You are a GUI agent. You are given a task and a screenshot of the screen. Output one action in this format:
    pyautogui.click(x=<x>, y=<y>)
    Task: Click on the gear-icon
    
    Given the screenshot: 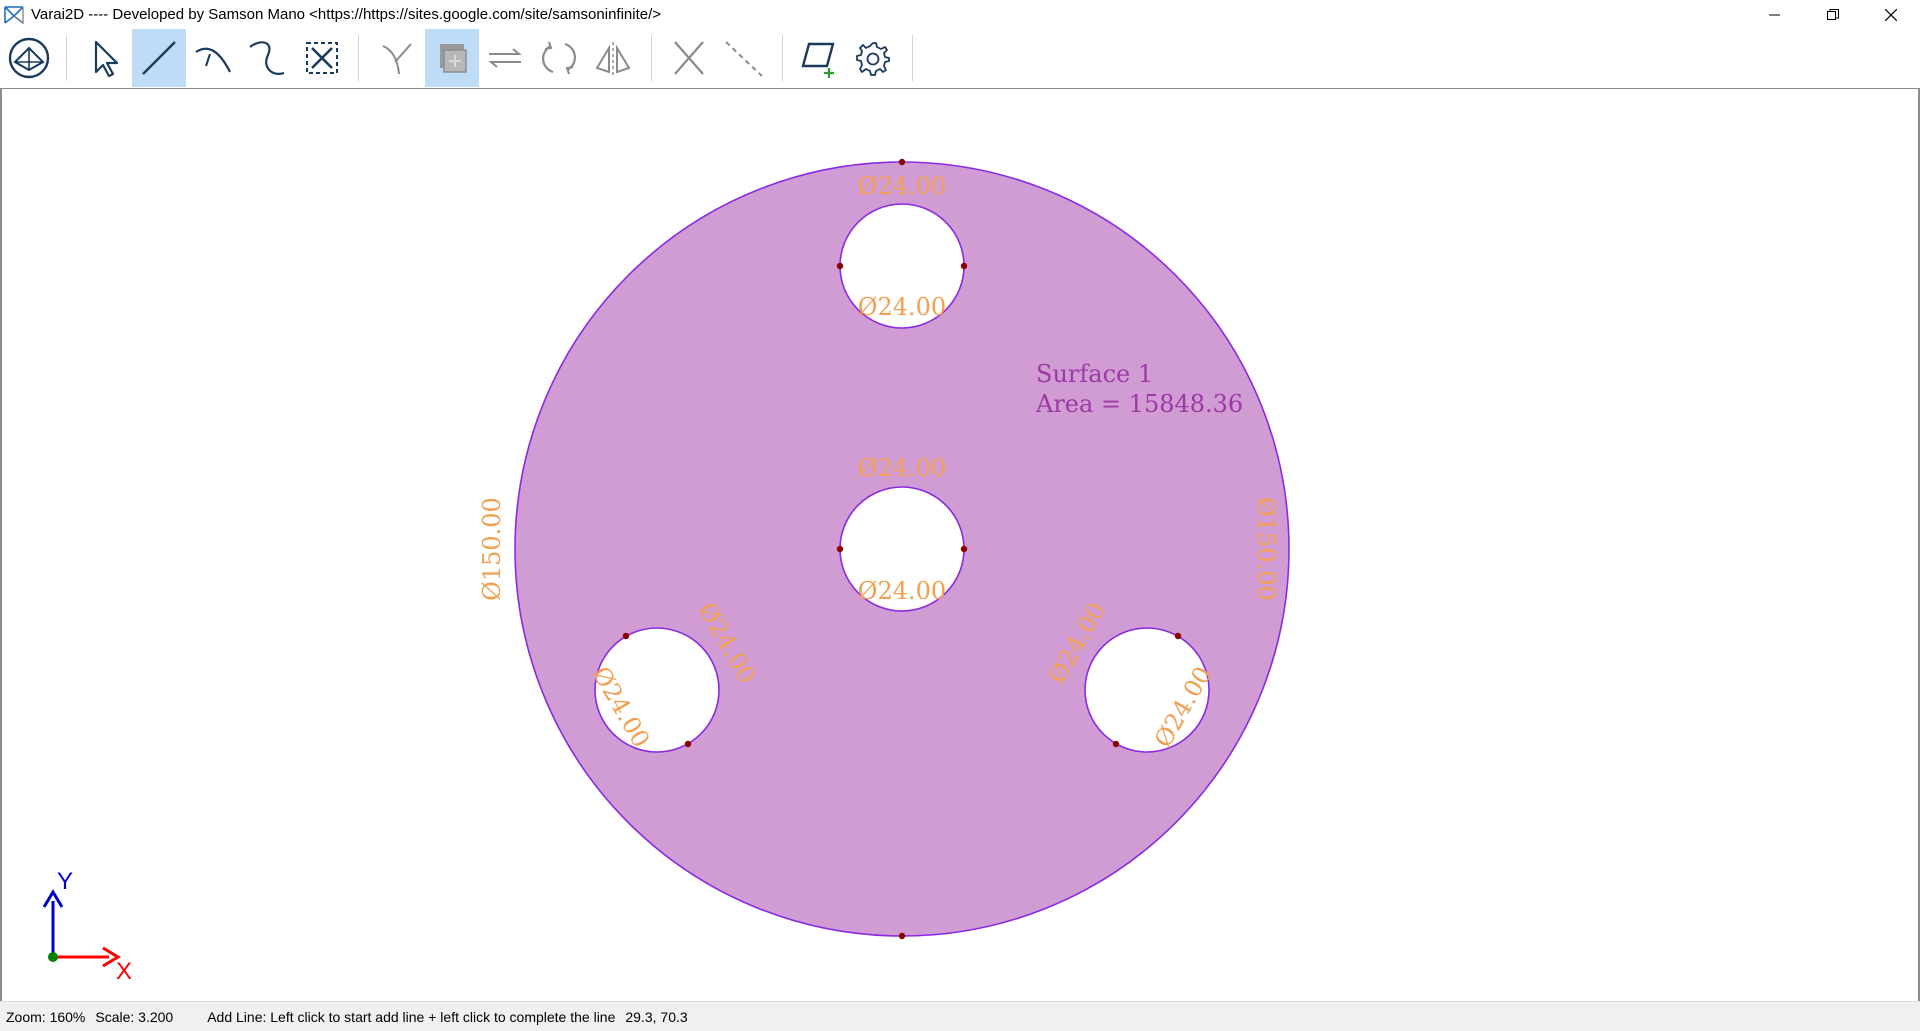 What is the action you would take?
    pyautogui.click(x=873, y=59)
    